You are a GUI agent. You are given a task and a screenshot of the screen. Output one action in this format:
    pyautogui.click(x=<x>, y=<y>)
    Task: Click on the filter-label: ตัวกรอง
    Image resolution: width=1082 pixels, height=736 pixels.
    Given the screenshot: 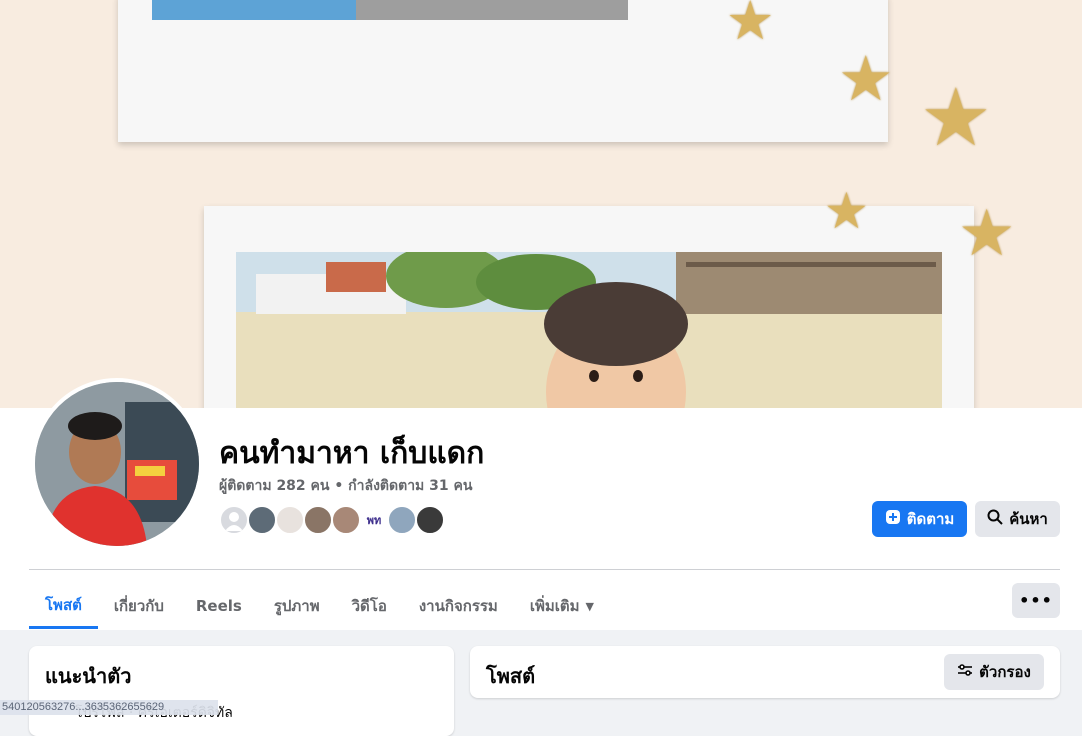 What is the action you would take?
    pyautogui.click(x=1005, y=672)
    